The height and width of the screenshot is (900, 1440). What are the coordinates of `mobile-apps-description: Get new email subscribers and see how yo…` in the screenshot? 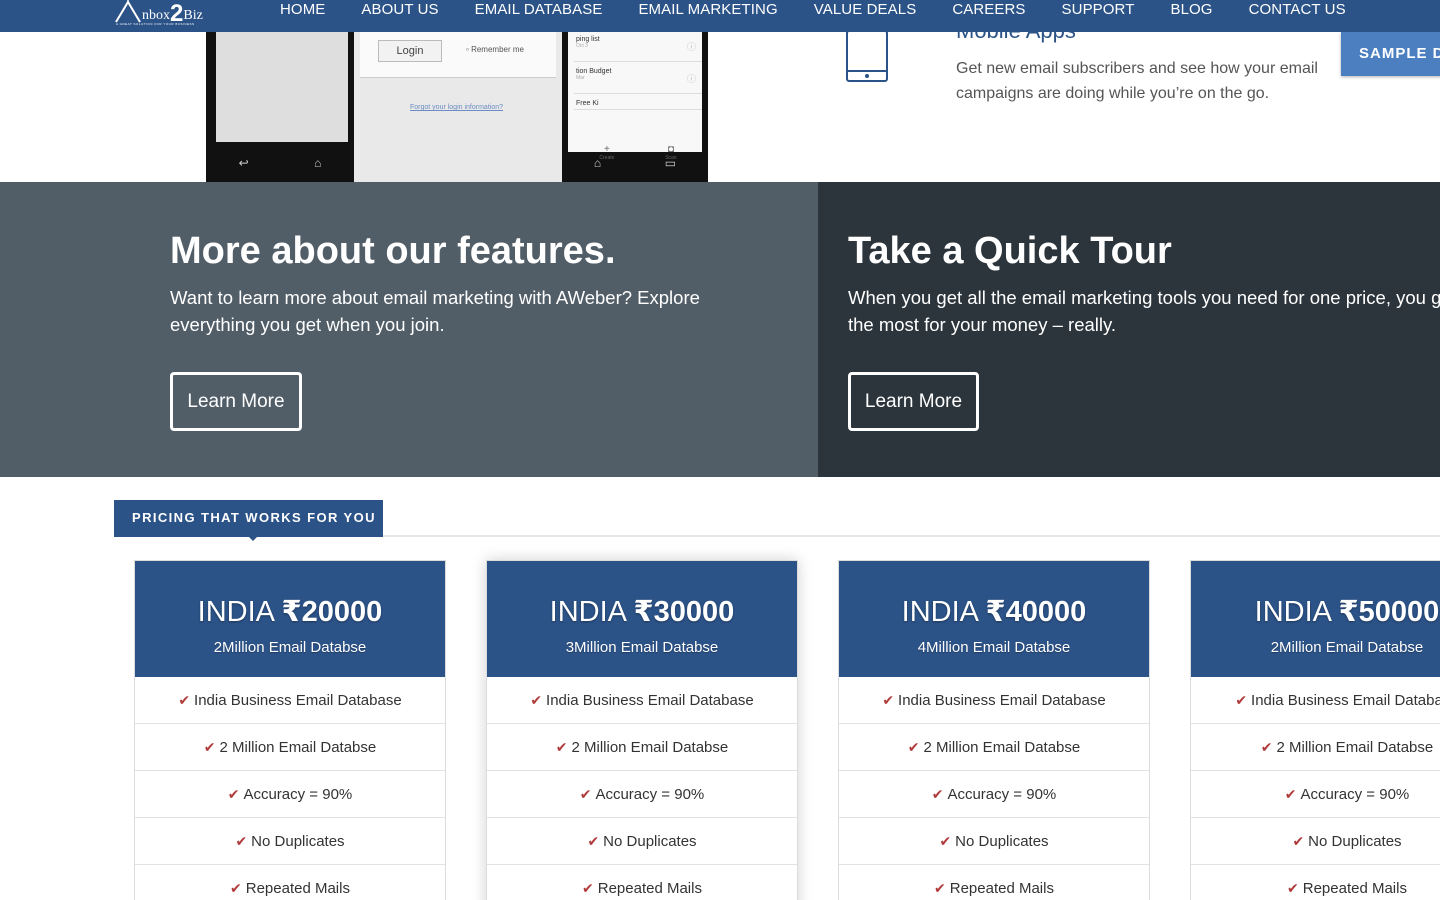 It's located at (1137, 81).